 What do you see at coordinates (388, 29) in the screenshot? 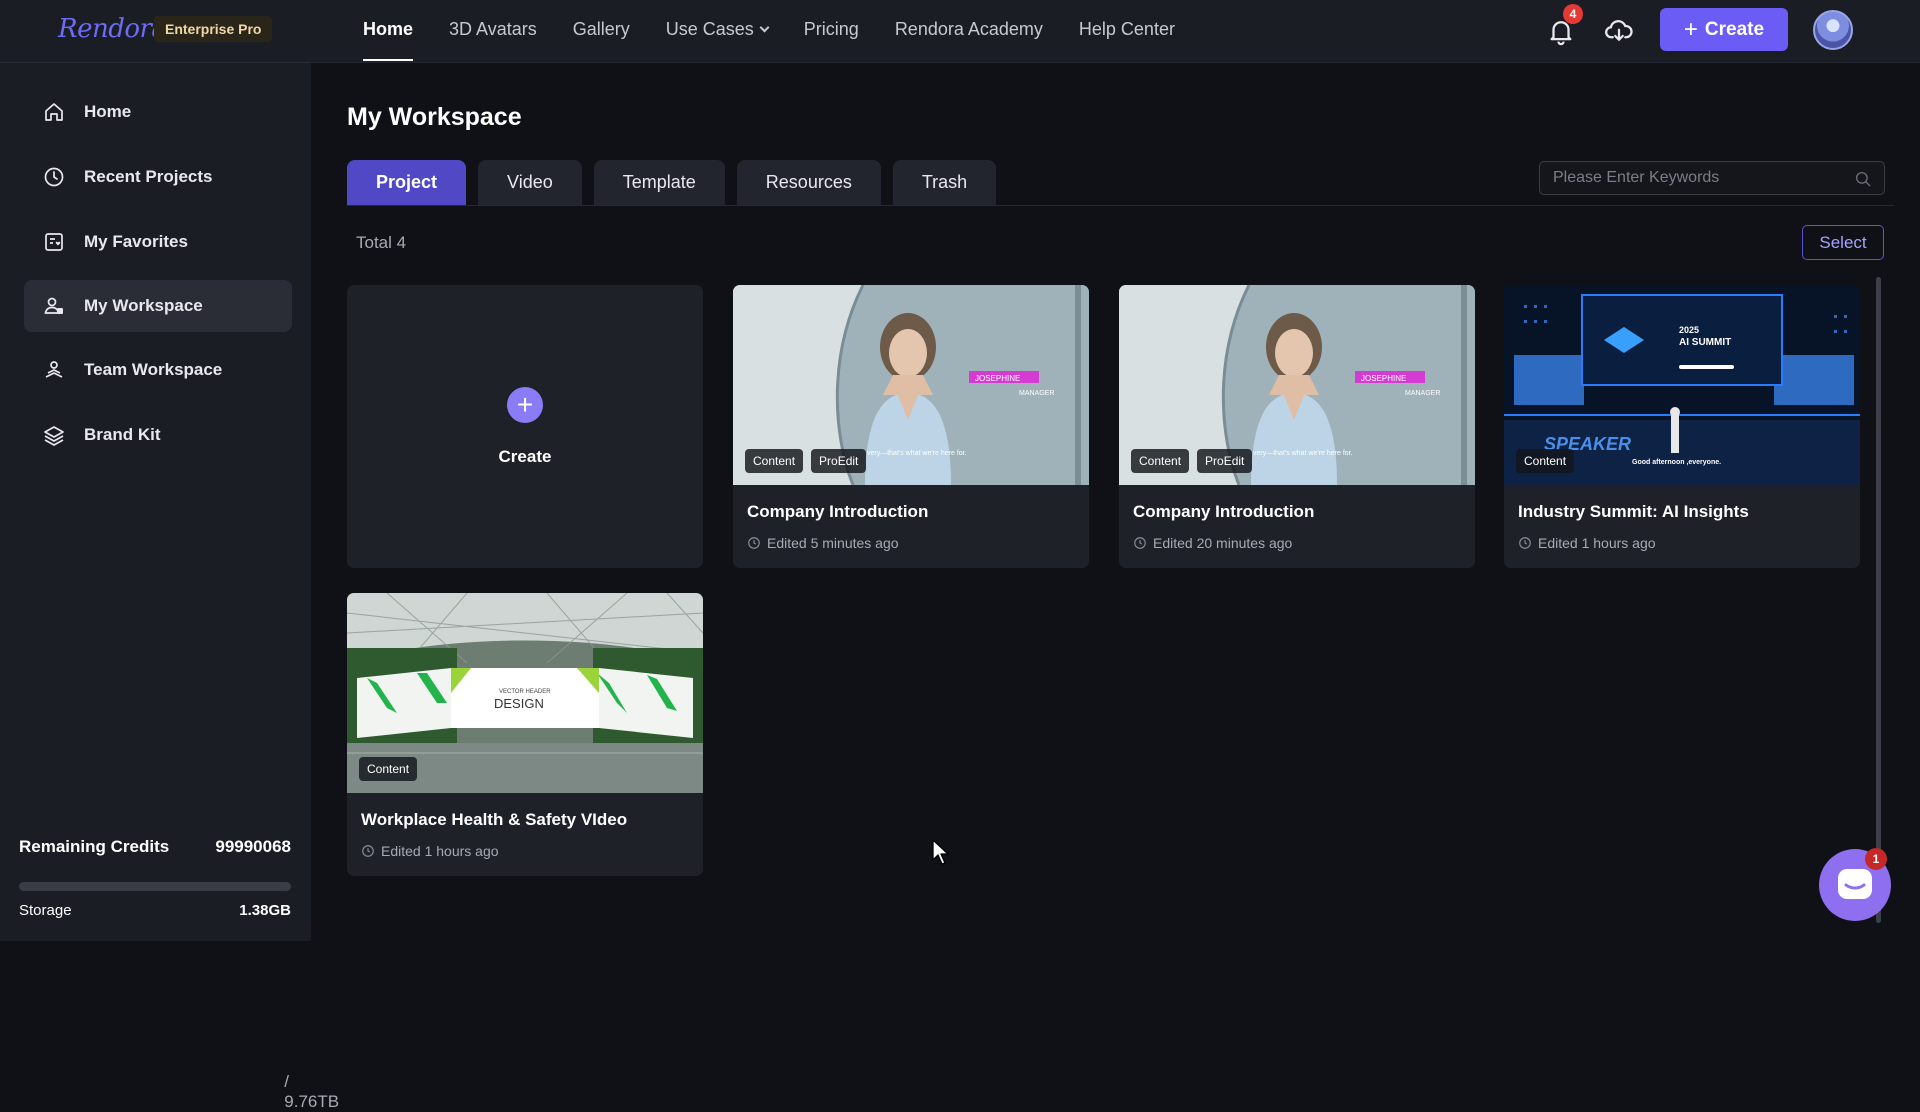
I see `nav-home-label: Home` at bounding box center [388, 29].